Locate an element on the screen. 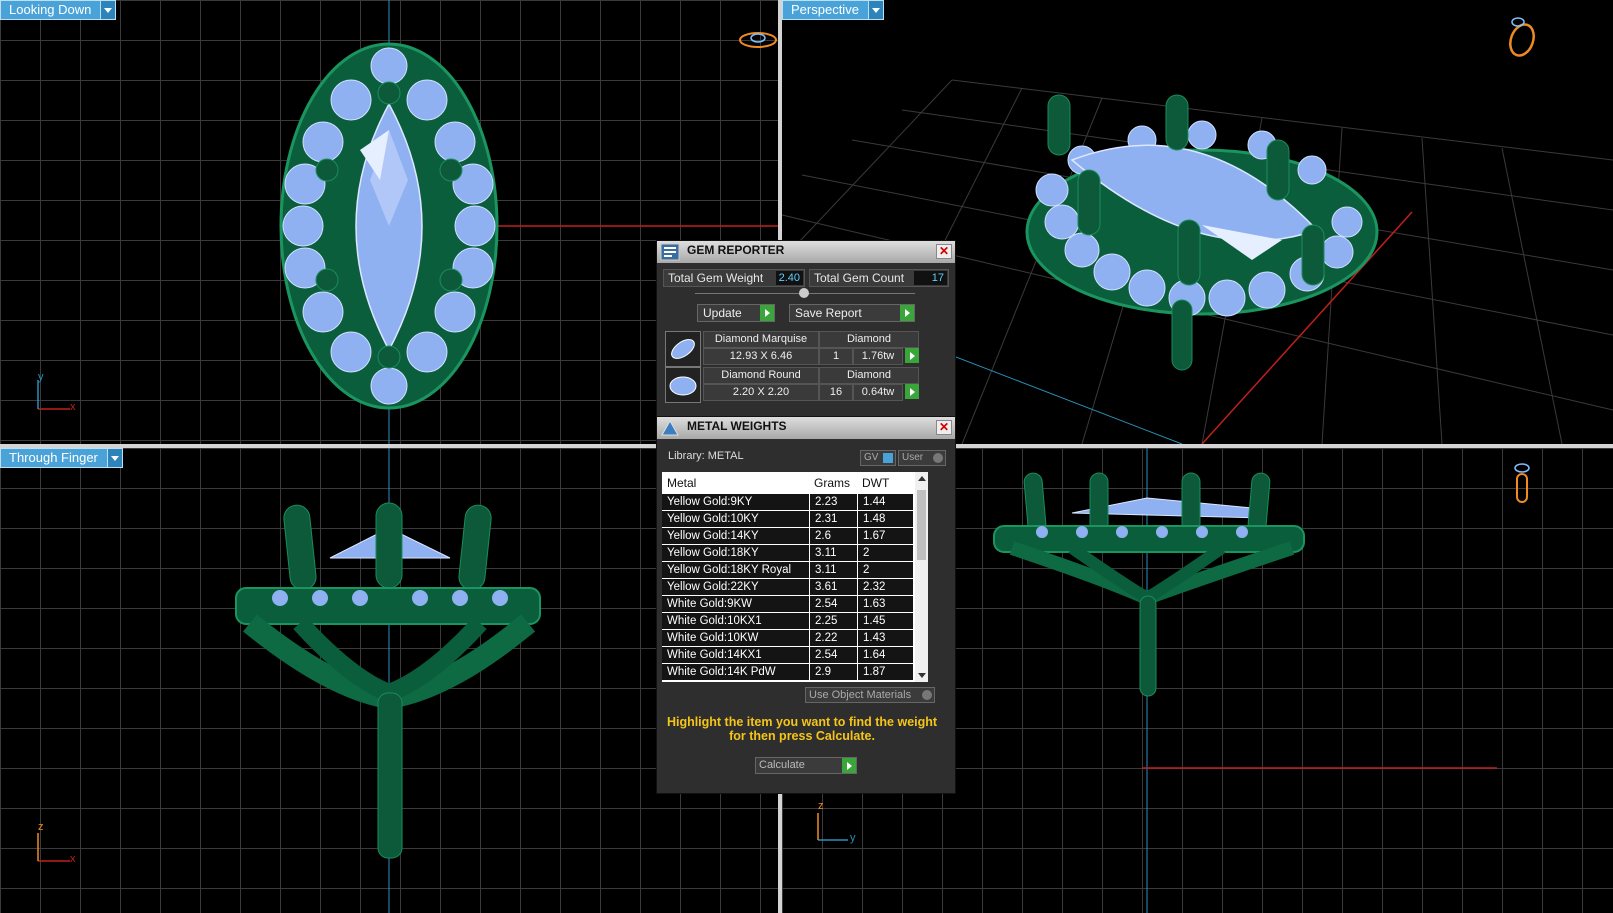 The height and width of the screenshot is (913, 1613). total-gem-weight-value: 2.40 is located at coordinates (789, 278).